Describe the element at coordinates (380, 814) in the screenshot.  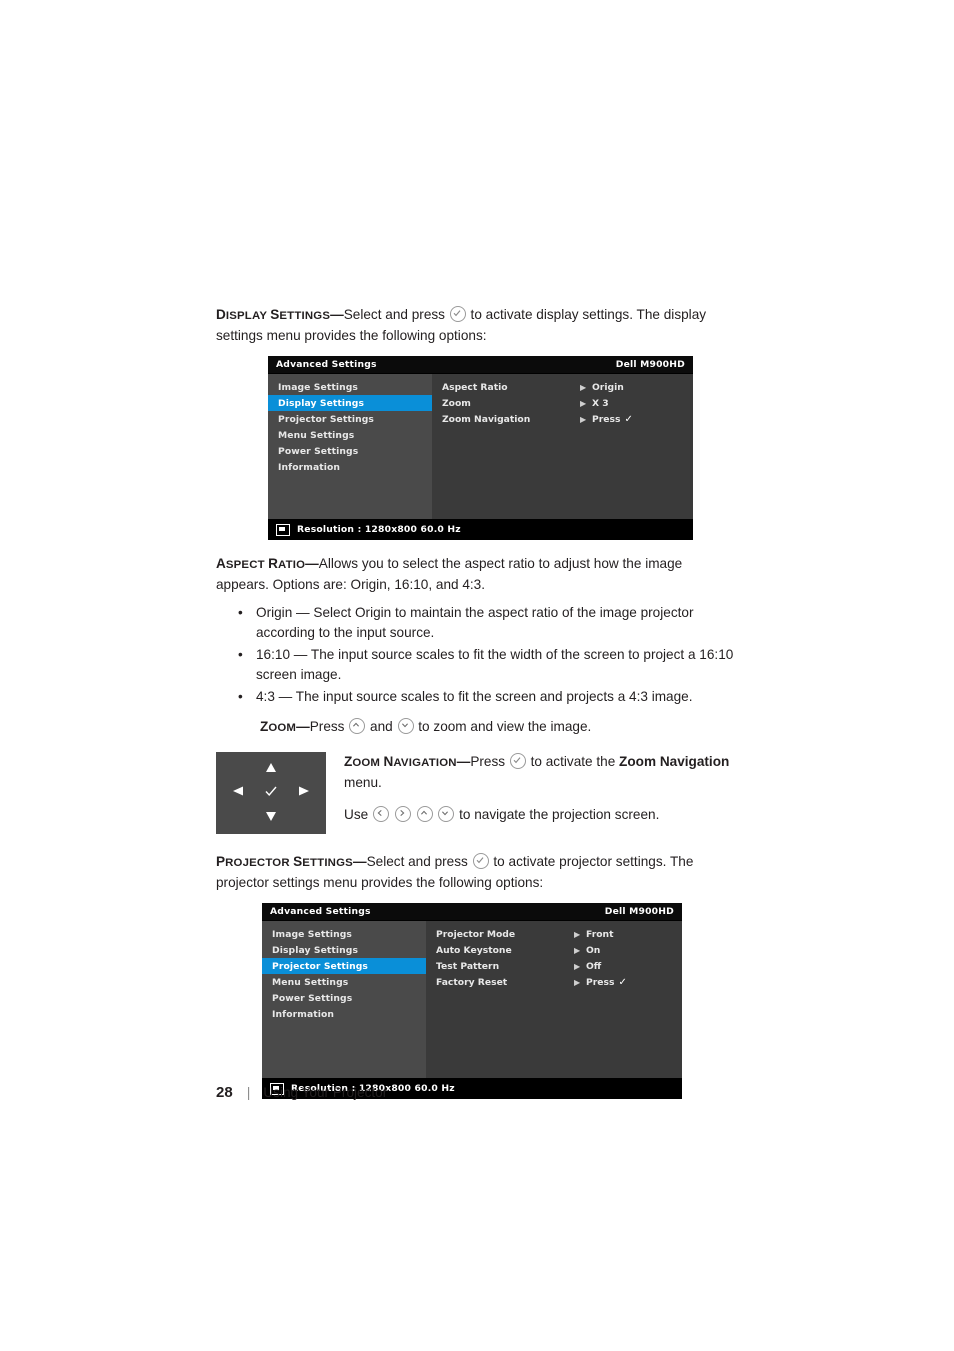
I see `chevron-left-circle-icon` at that location.